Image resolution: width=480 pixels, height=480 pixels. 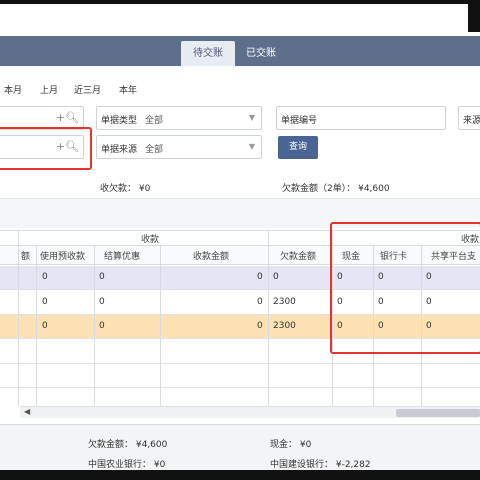 What do you see at coordinates (67, 117) in the screenshot?
I see `add-search-icon: +🔍︎` at bounding box center [67, 117].